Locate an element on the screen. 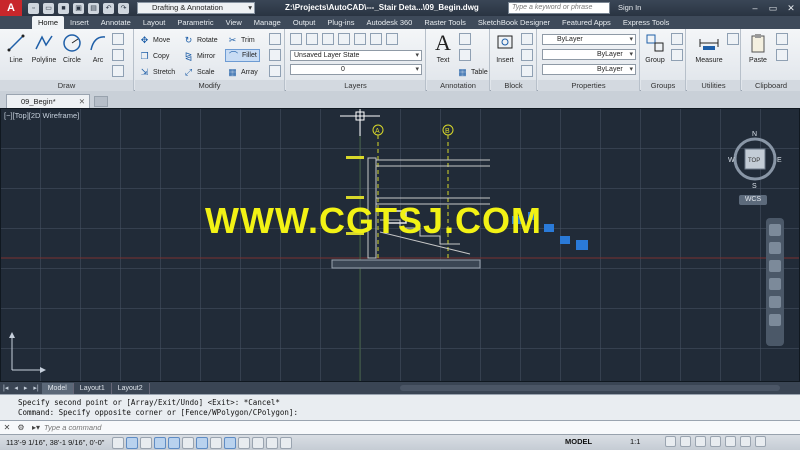 This screenshot has width=800, height=450. close-tab-icon: ✕ is located at coordinates (82, 101).